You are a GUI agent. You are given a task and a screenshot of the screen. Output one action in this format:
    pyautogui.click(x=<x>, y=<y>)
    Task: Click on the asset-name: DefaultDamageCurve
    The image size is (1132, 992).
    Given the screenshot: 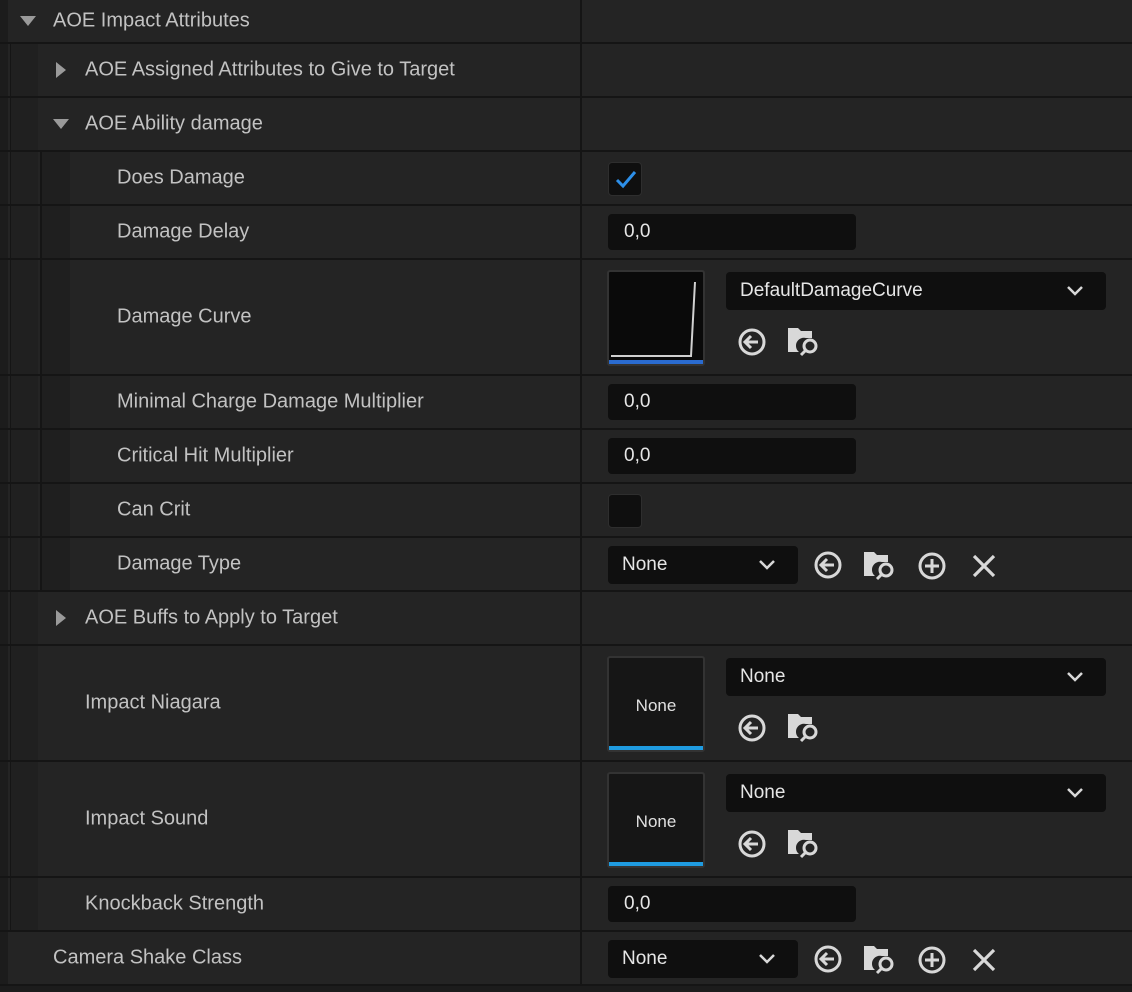 What is the action you would take?
    pyautogui.click(x=831, y=290)
    